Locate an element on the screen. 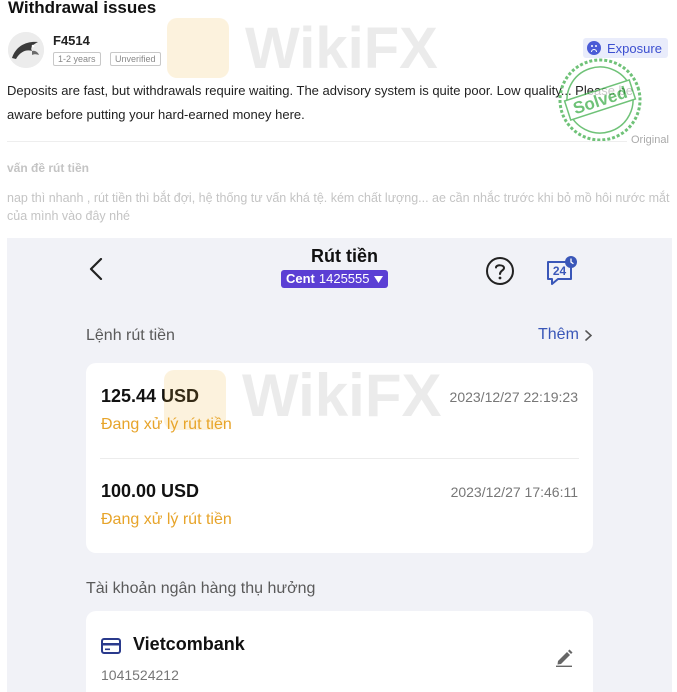 The height and width of the screenshot is (692, 677). support-chat-icon: 24 is located at coordinates (562, 270).